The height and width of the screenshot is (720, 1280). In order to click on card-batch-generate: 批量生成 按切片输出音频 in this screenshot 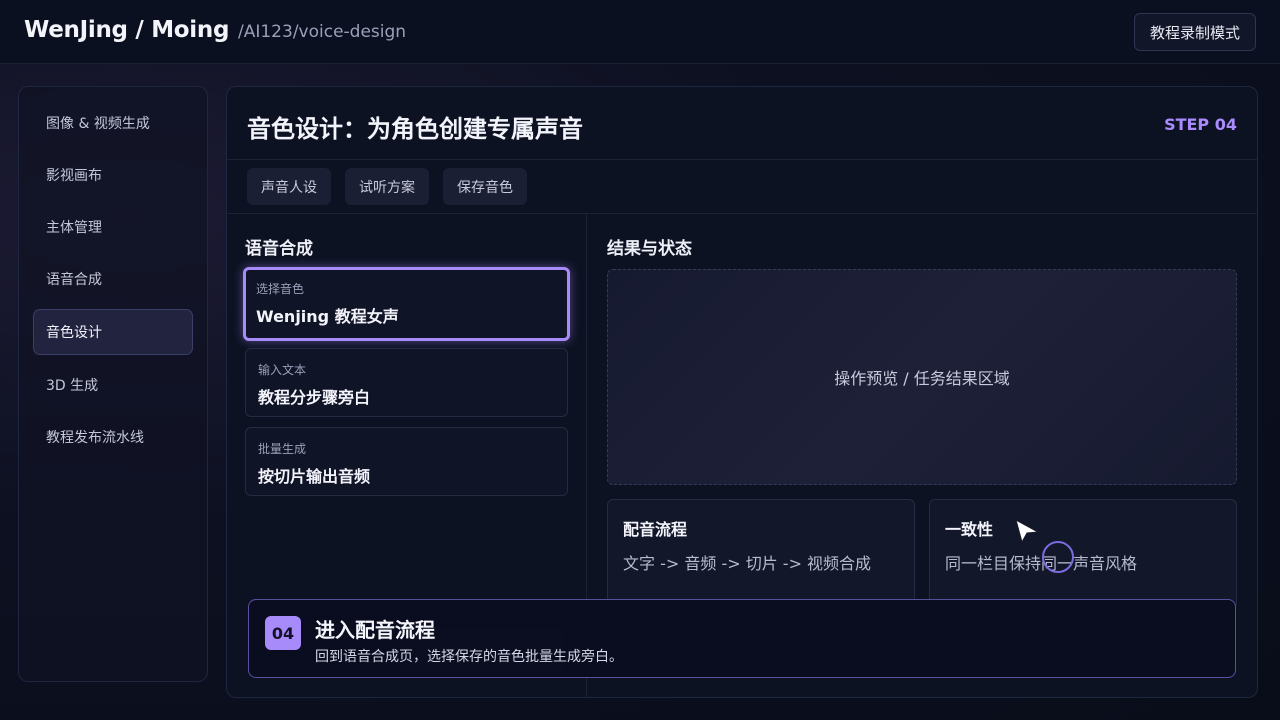, I will do `click(406, 461)`.